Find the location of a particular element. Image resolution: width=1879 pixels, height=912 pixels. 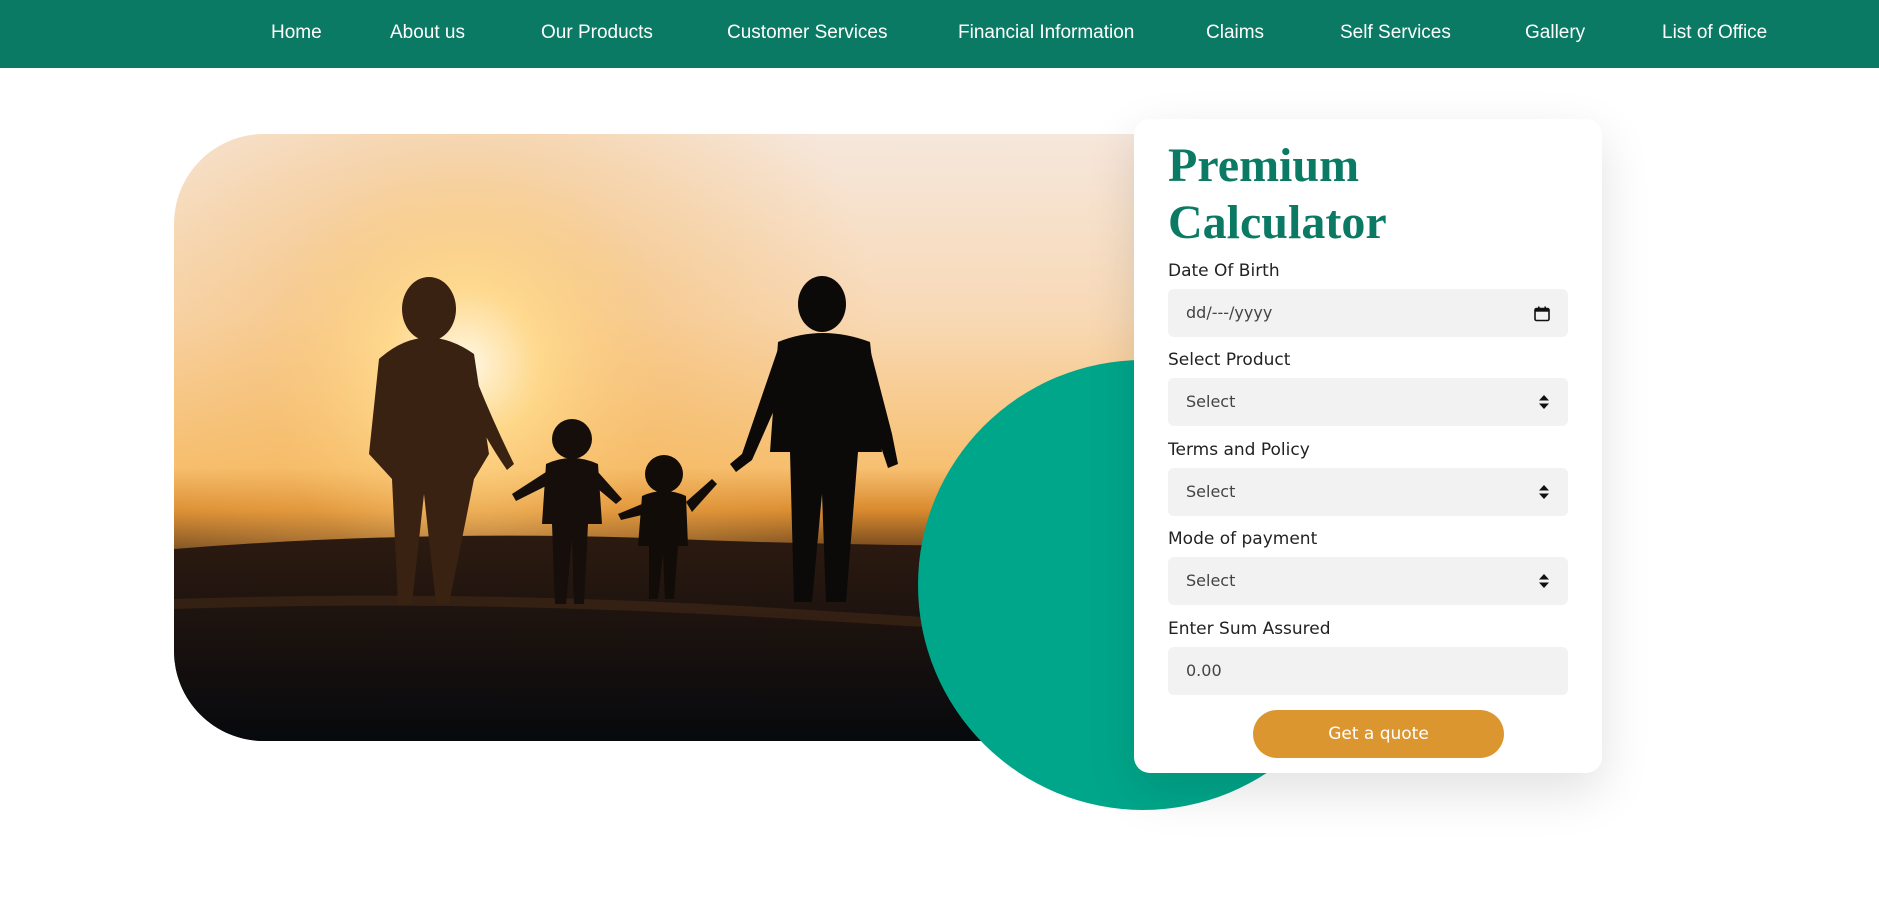

payment-mode-label: Mode of payment is located at coordinates (1243, 539).